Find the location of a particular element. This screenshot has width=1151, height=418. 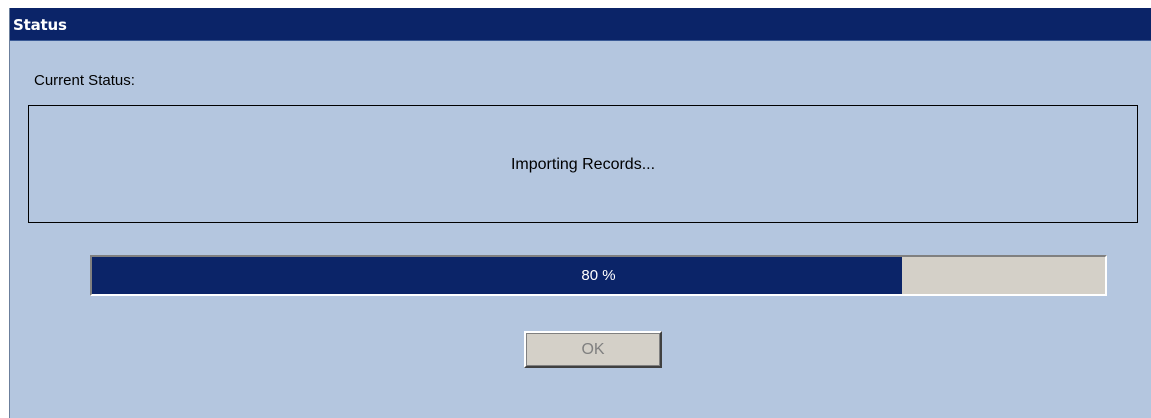

progress-bar: 80 % is located at coordinates (598, 275).